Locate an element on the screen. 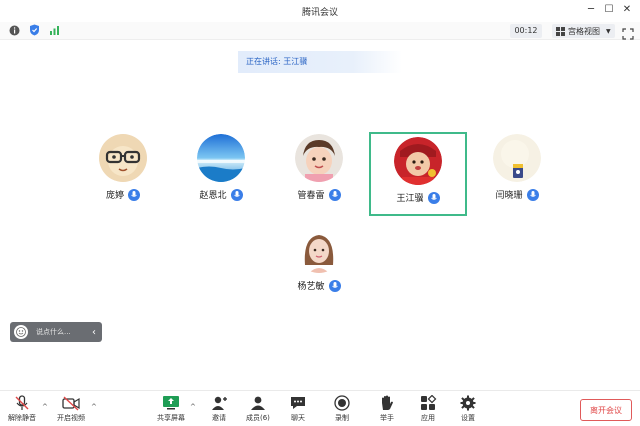  leave-meeting-button: 离开会议 is located at coordinates (606, 410).